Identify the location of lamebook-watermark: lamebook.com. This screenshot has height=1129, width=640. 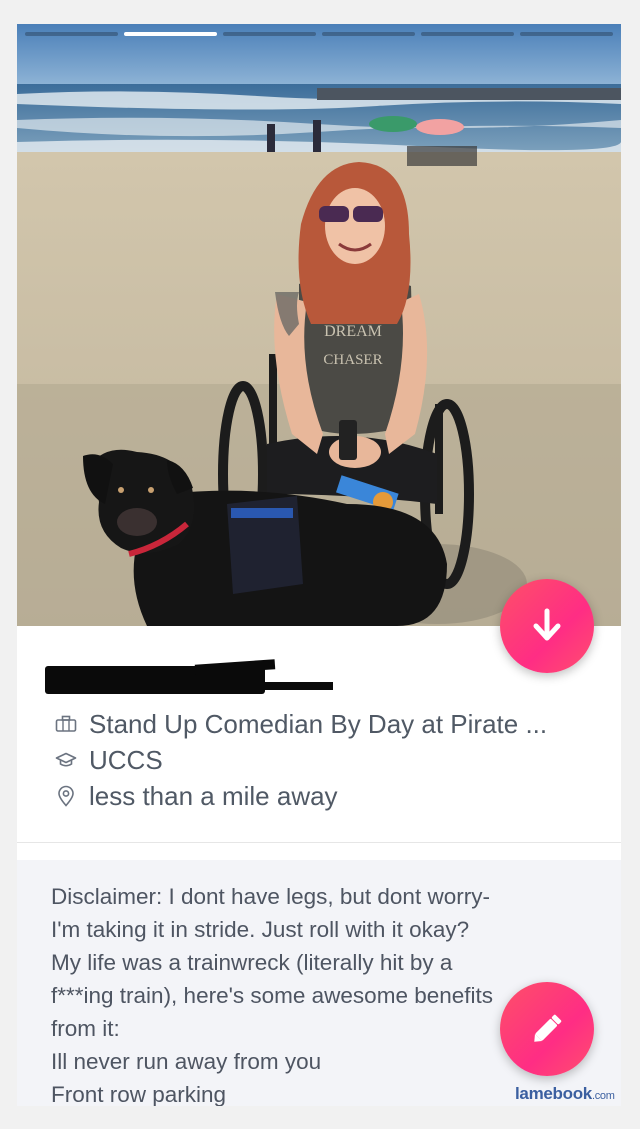
(565, 1094).